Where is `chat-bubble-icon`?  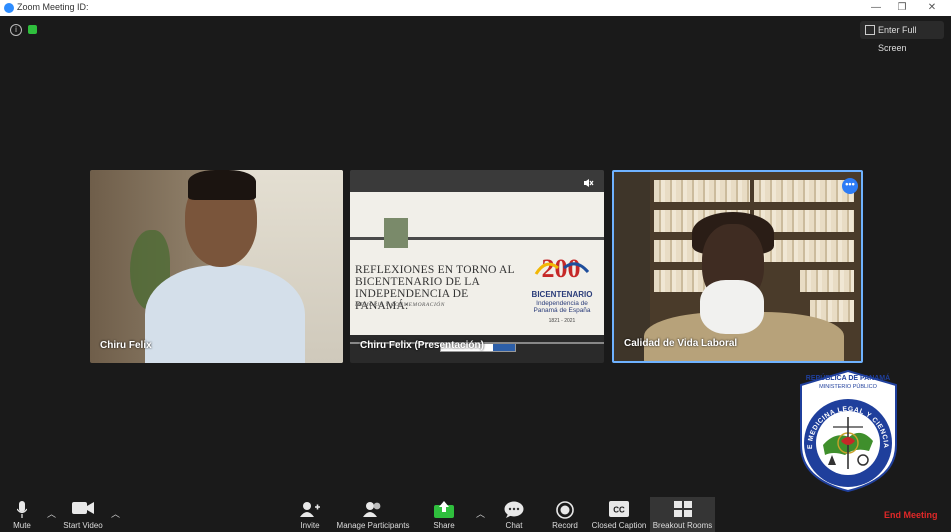 chat-bubble-icon is located at coordinates (514, 509).